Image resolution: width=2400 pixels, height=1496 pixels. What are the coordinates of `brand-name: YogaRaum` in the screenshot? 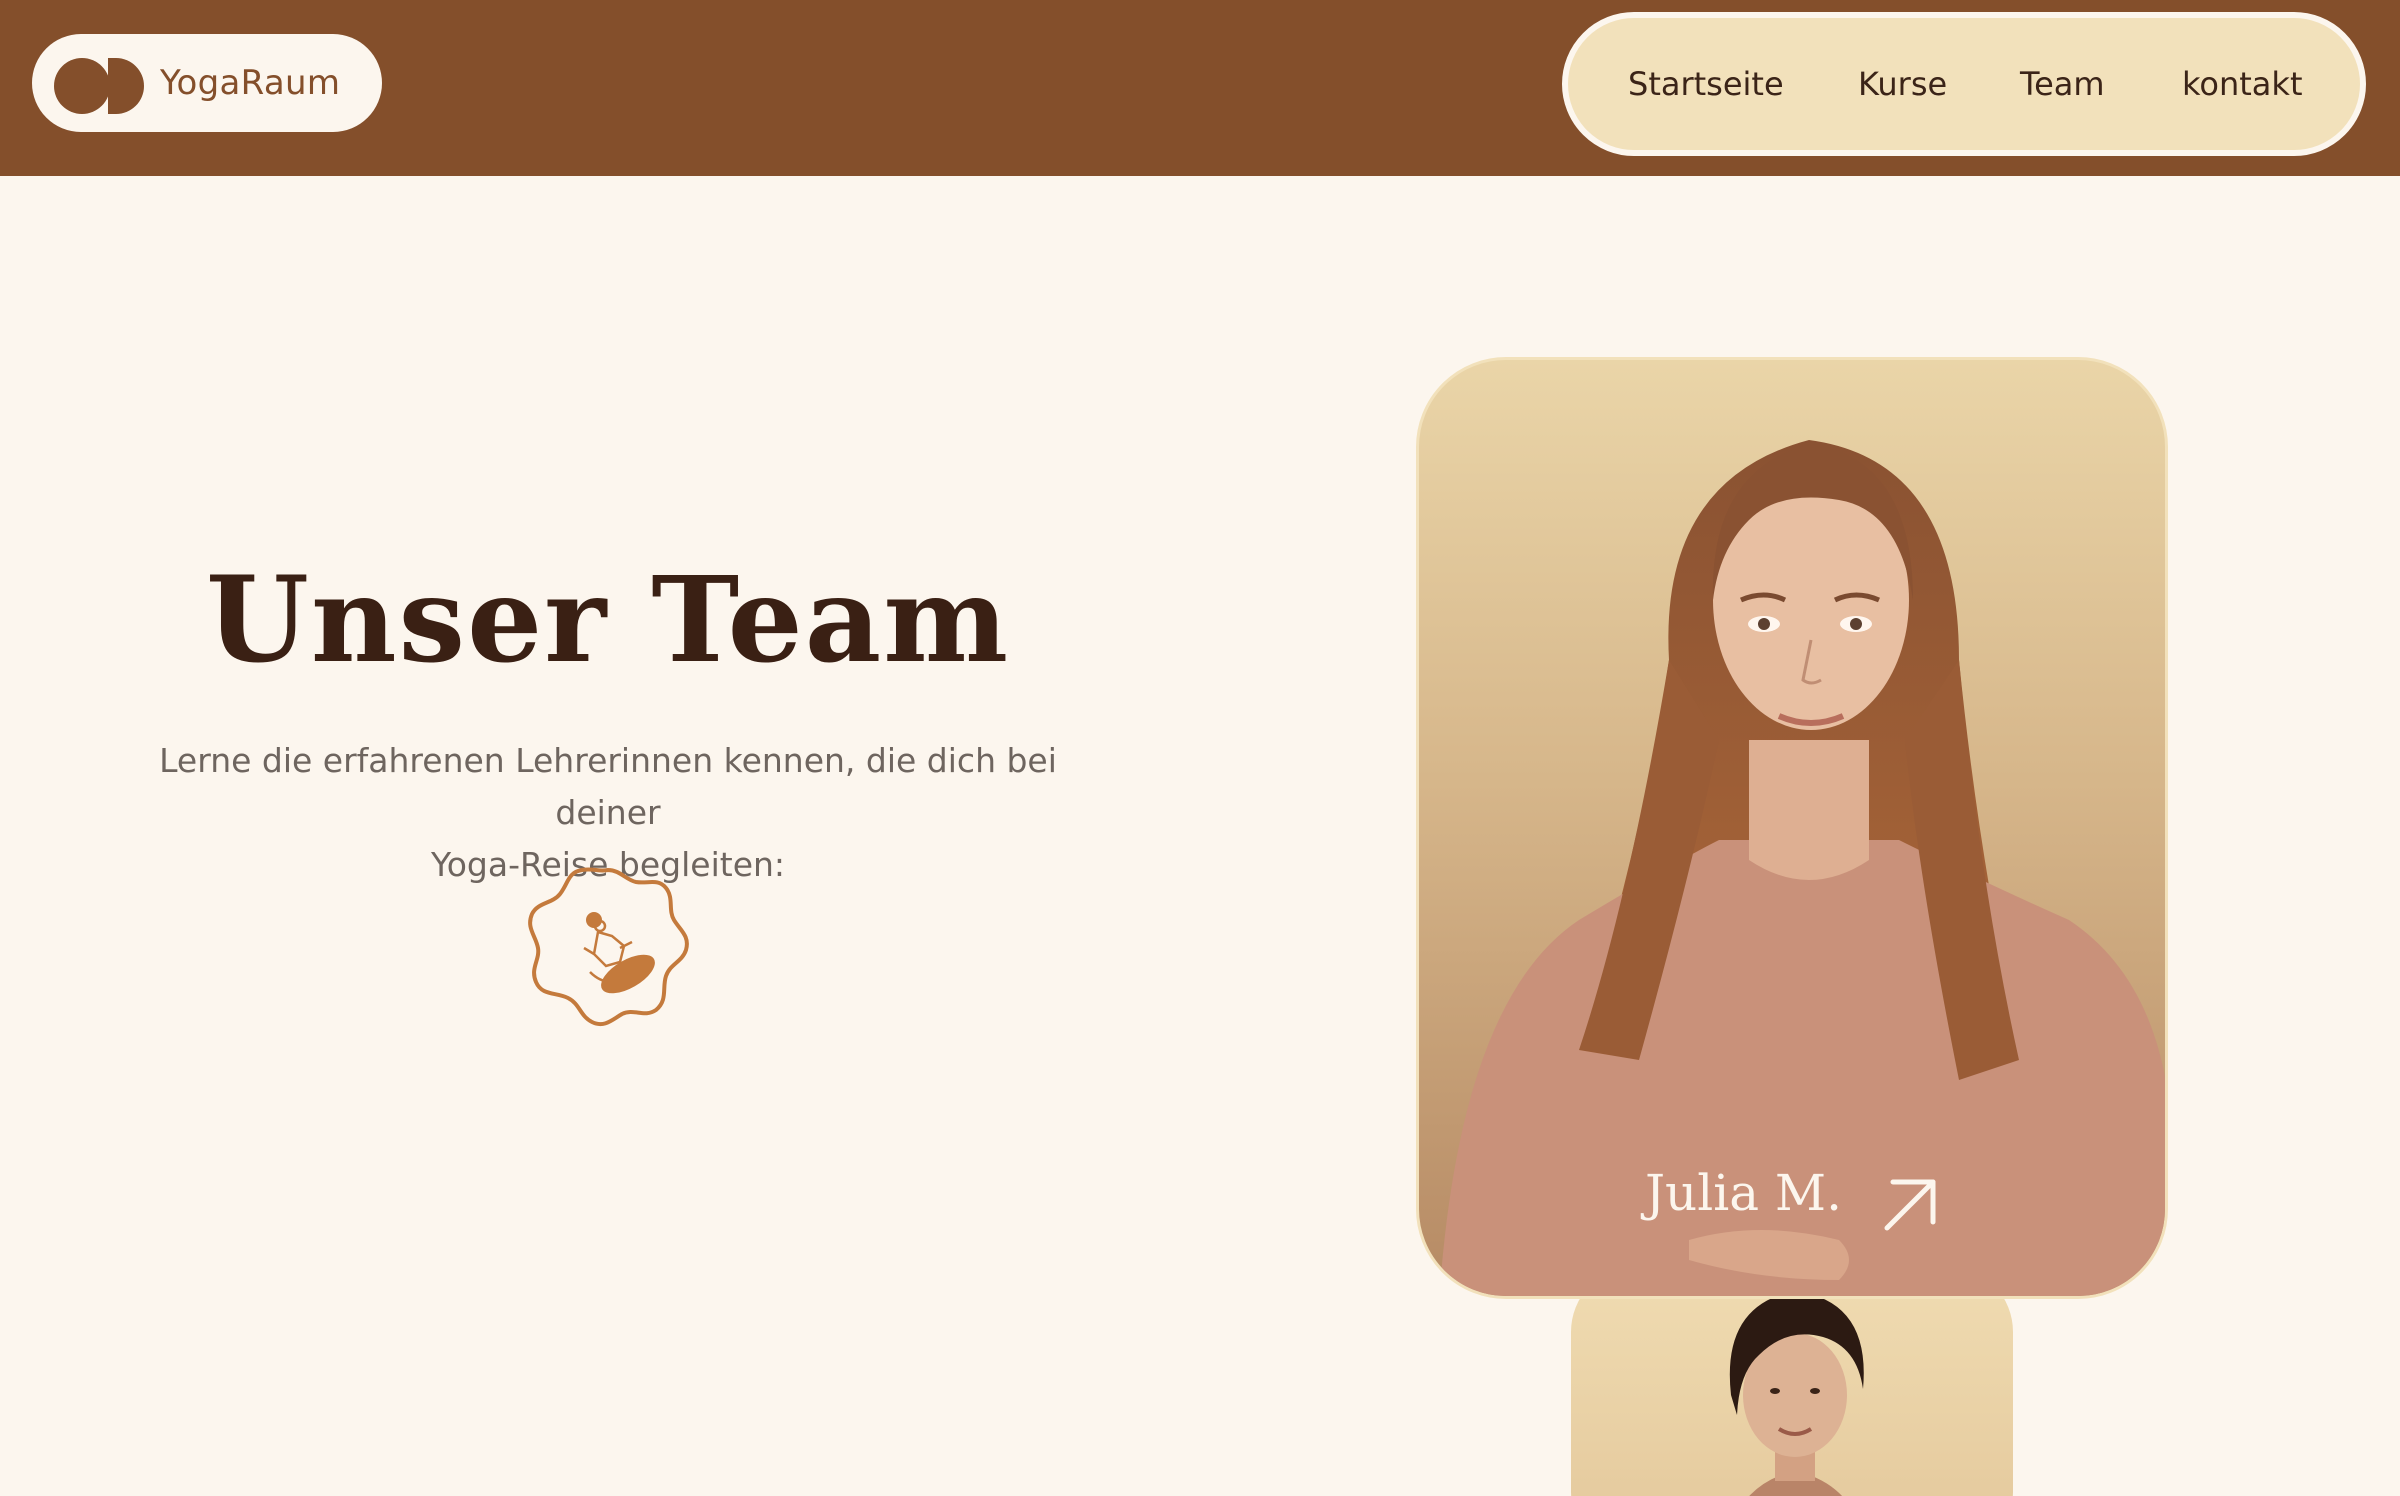 It's located at (250, 83).